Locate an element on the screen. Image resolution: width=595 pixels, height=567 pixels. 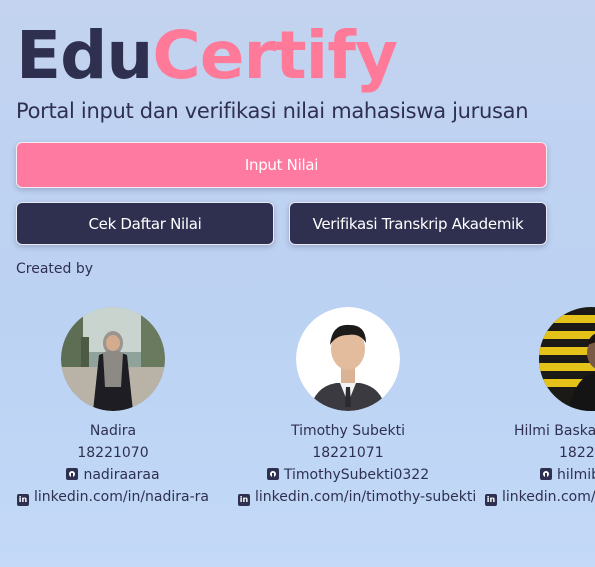
creator-linkedin-link: in linkedin.com/in/nadira-ra is located at coordinates (113, 497).